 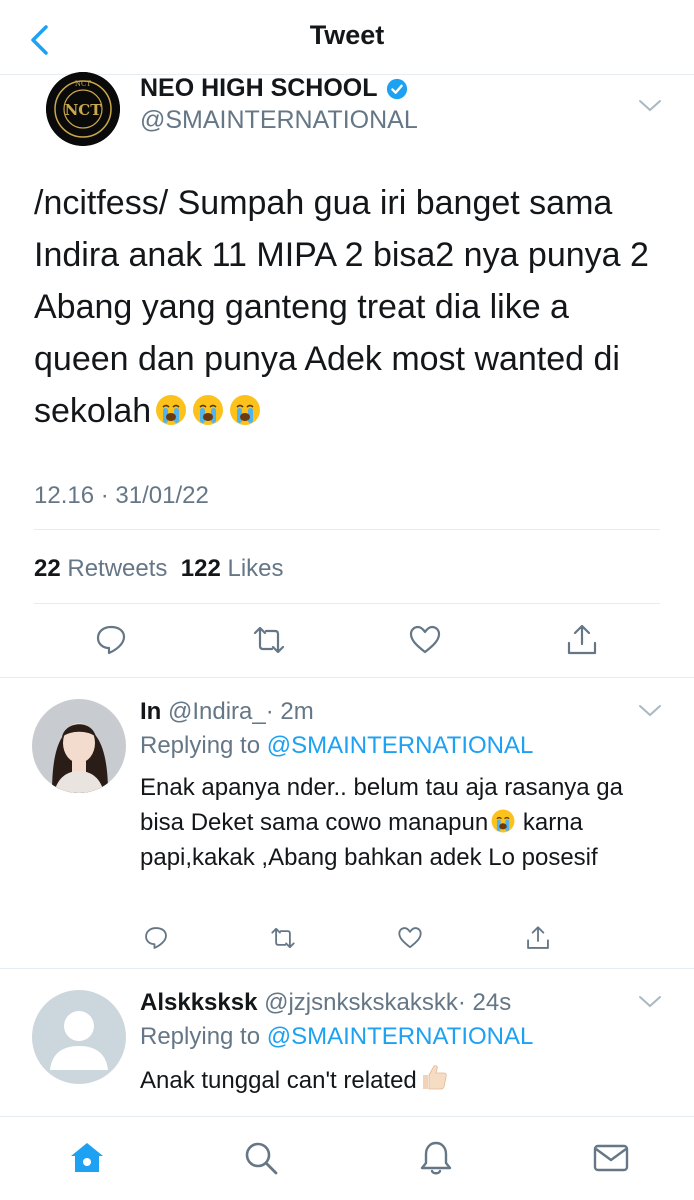 What do you see at coordinates (484, 1002) in the screenshot?
I see `reply-time: · 24s` at bounding box center [484, 1002].